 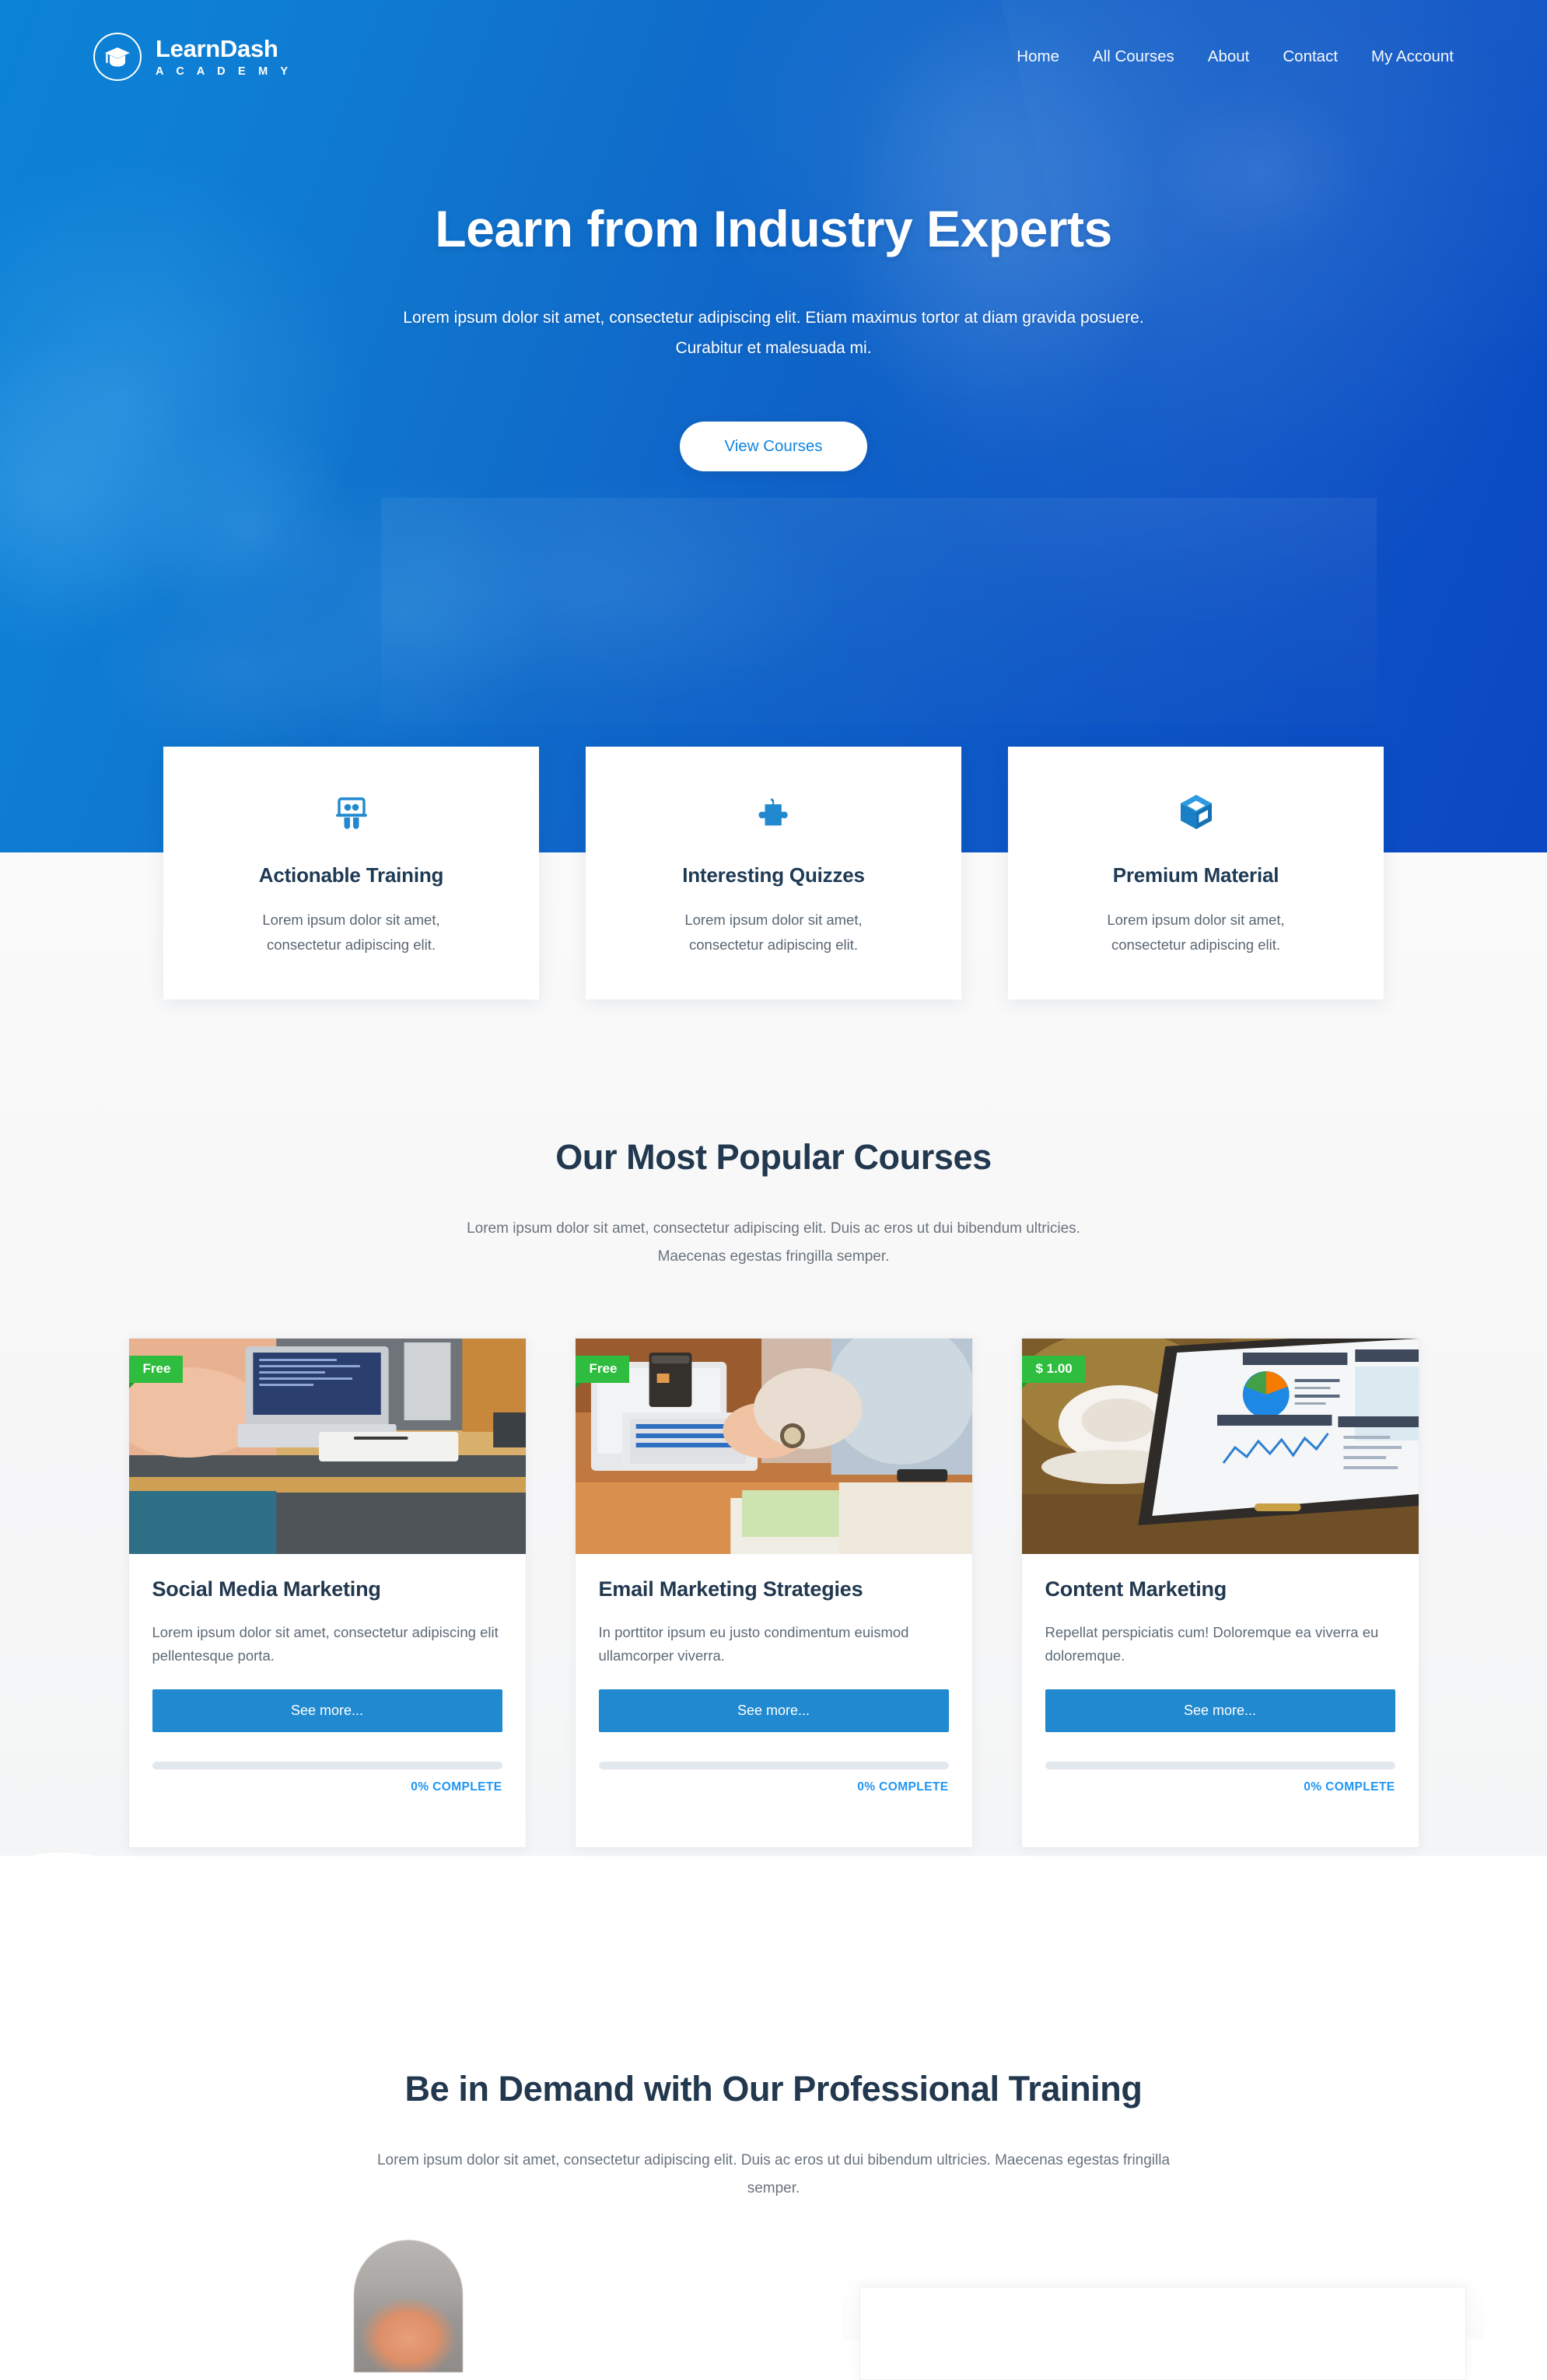 What do you see at coordinates (1136, 1589) in the screenshot?
I see `course-title: Content Marketing` at bounding box center [1136, 1589].